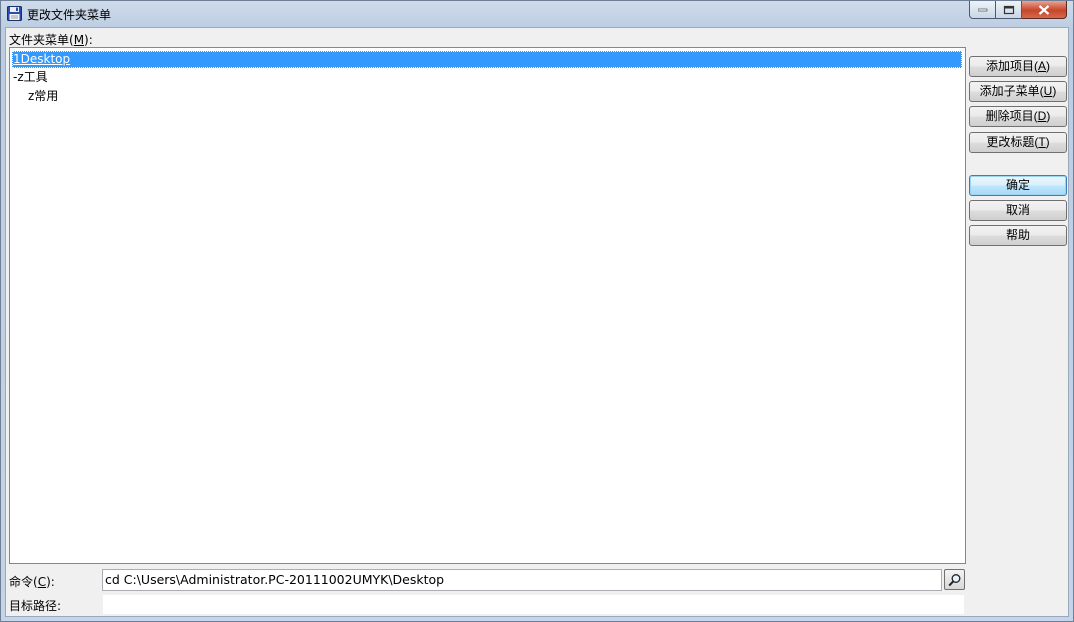 The width and height of the screenshot is (1074, 622). What do you see at coordinates (1018, 185) in the screenshot?
I see `ok-button: 确定` at bounding box center [1018, 185].